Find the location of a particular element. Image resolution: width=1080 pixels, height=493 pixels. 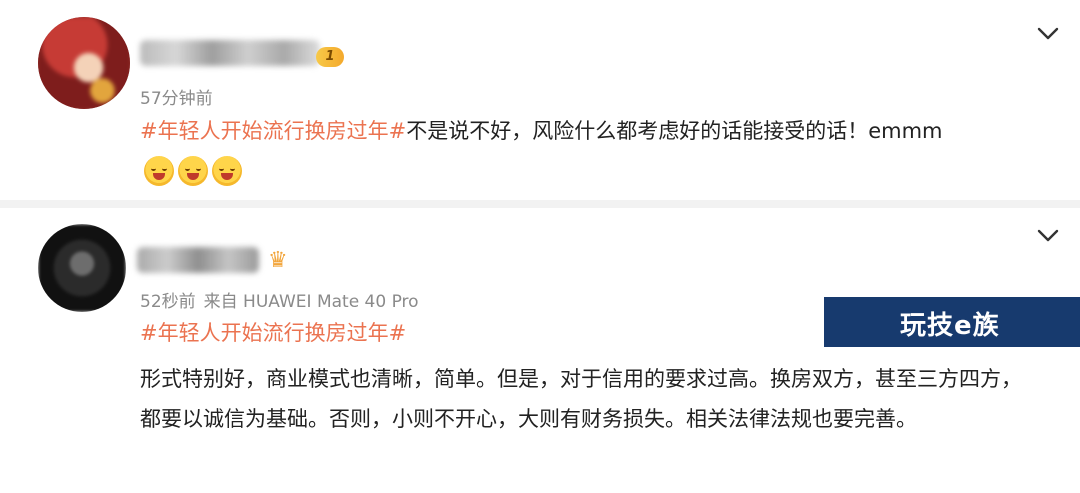

comment-meta: 57分钟前 is located at coordinates (180, 96).